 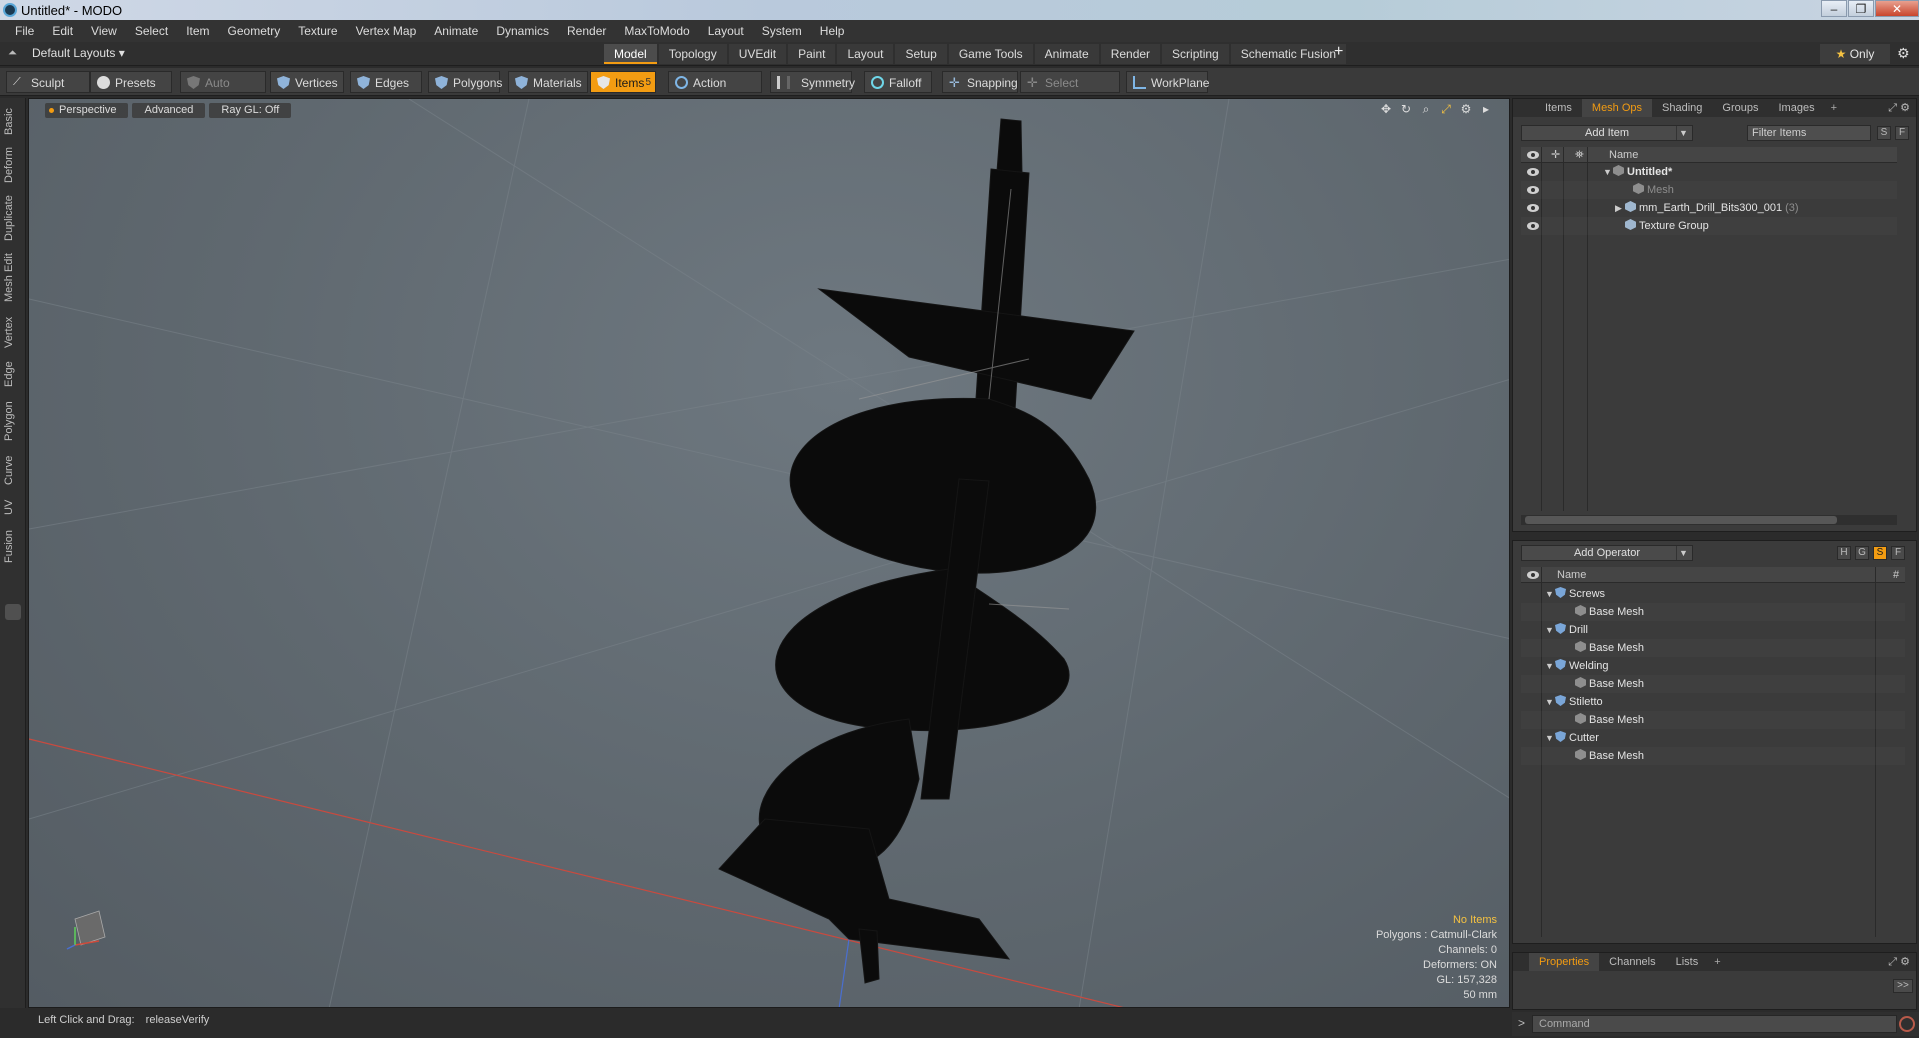 What do you see at coordinates (1844, 553) in the screenshot?
I see `meshops-h-button: H` at bounding box center [1844, 553].